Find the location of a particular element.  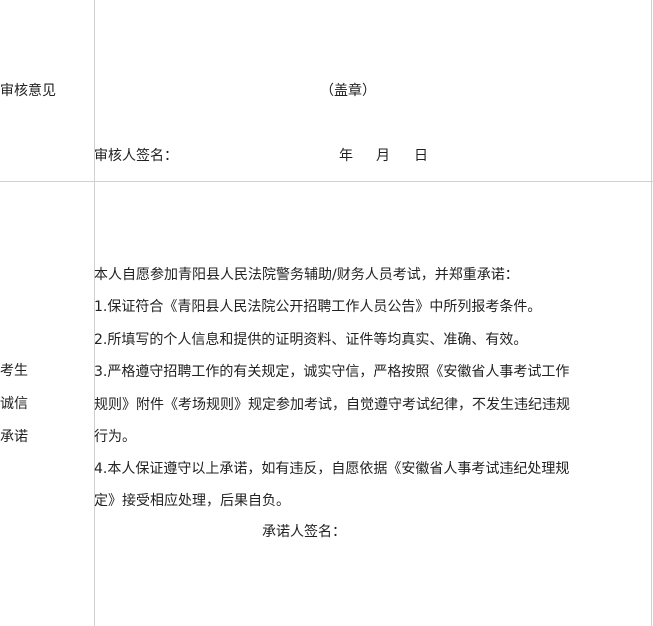

pledge-label-line: 考生 is located at coordinates (14, 371).